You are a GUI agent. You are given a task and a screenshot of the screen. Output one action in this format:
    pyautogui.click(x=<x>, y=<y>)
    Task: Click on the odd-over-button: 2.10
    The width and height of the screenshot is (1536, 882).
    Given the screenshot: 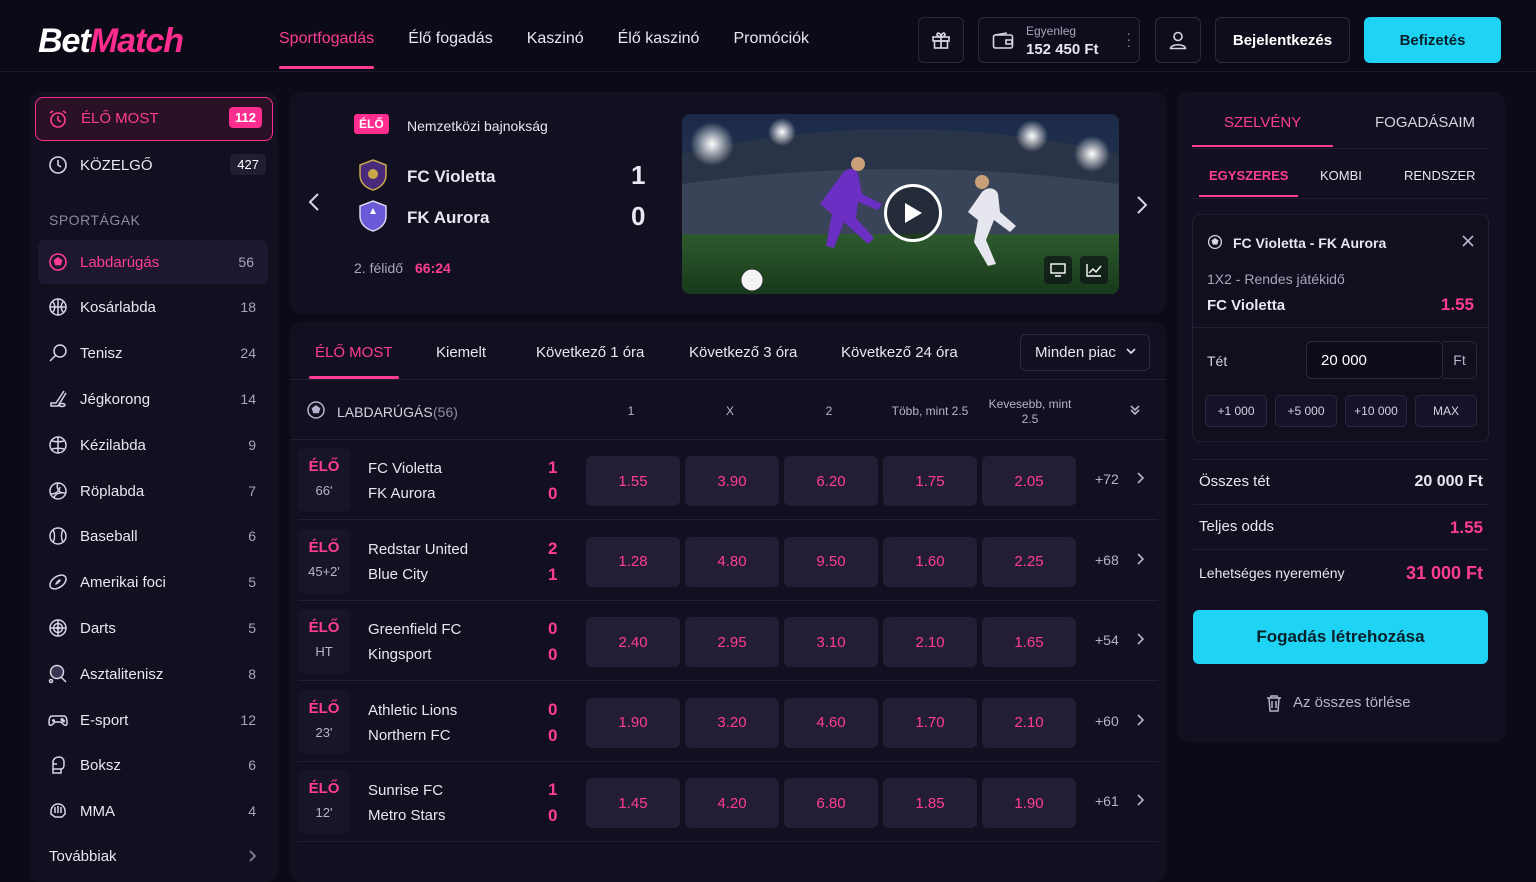 What is the action you would take?
    pyautogui.click(x=930, y=642)
    